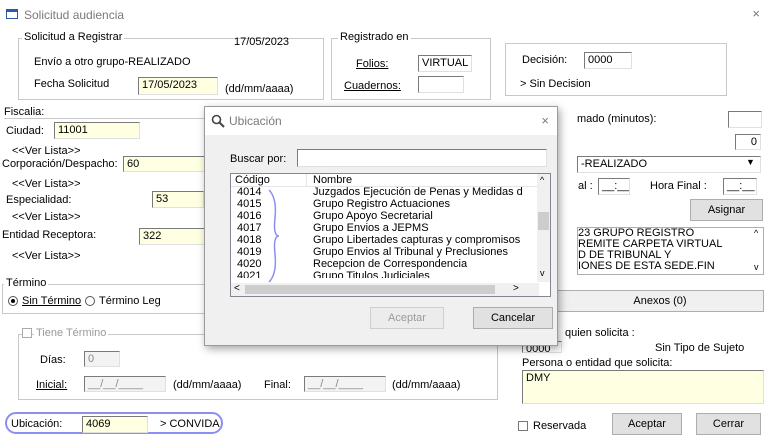  What do you see at coordinates (543, 221) in the screenshot?
I see `scroll-thumb` at bounding box center [543, 221].